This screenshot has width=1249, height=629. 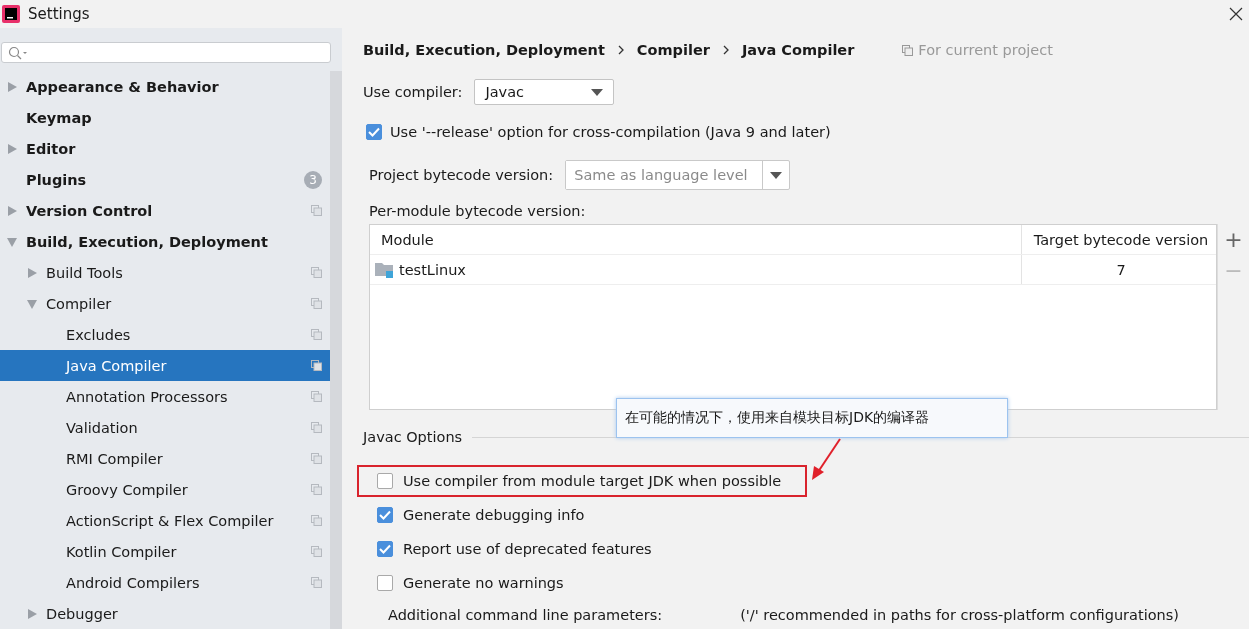 I want to click on annotation-arrow, so click(x=826, y=460).